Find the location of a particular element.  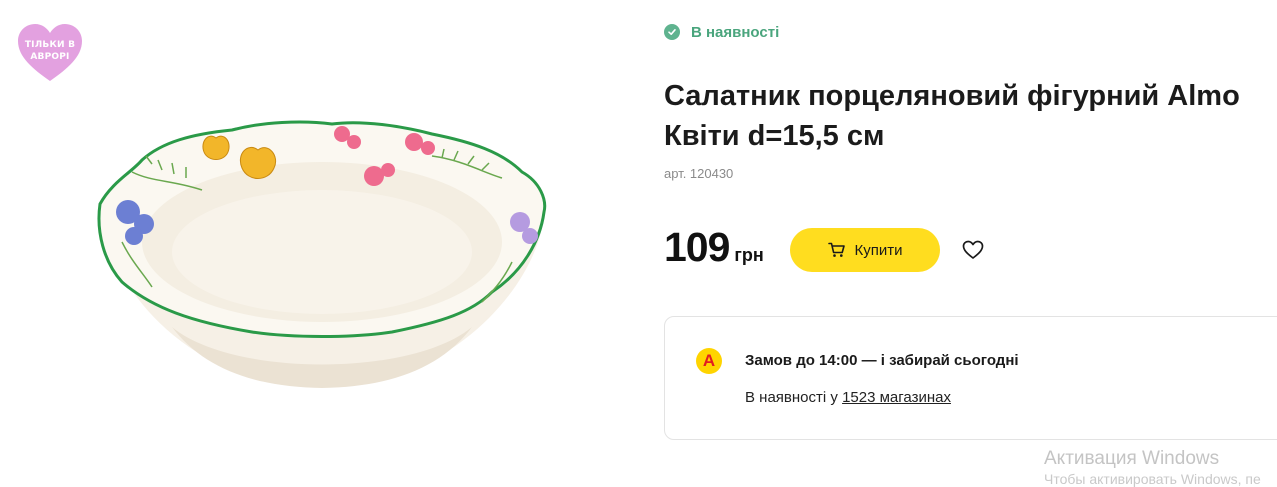

product-title-line-2: Квіти d=15,5 см is located at coordinates (774, 136).